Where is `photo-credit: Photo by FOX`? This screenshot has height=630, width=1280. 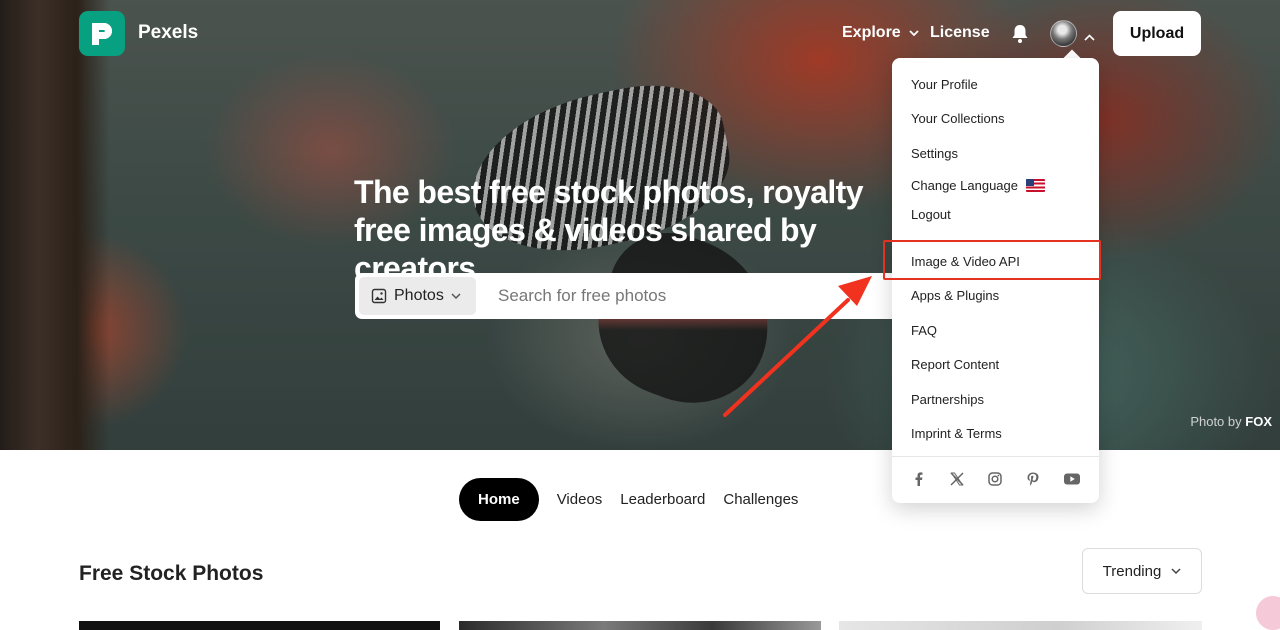 photo-credit: Photo by FOX is located at coordinates (1231, 421).